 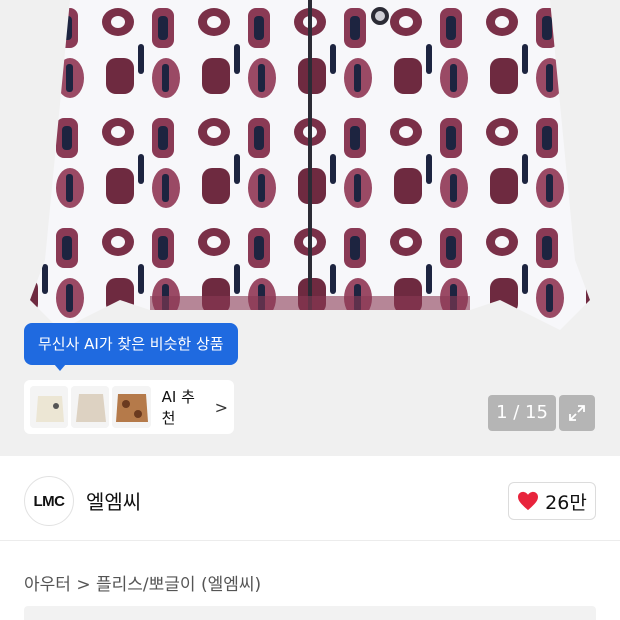 I want to click on expand-icon, so click(x=577, y=413).